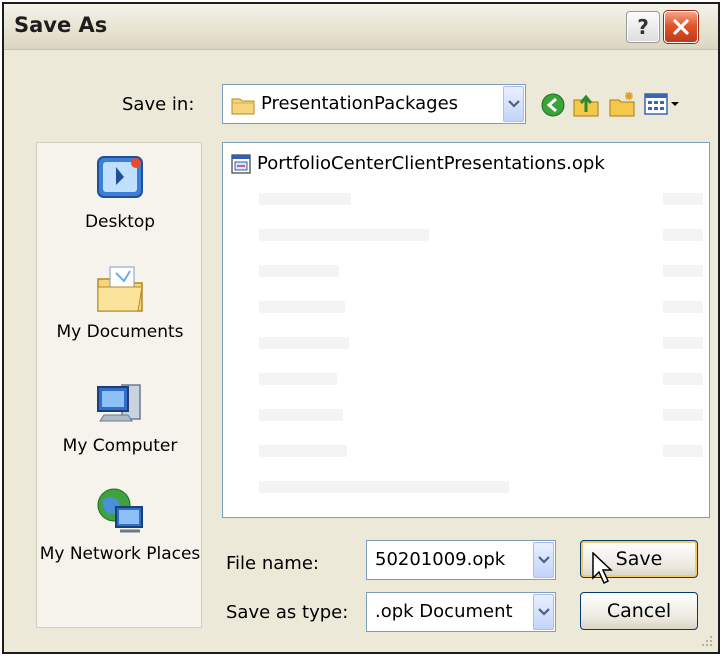  What do you see at coordinates (120, 510) in the screenshot?
I see `my-network-places-icon` at bounding box center [120, 510].